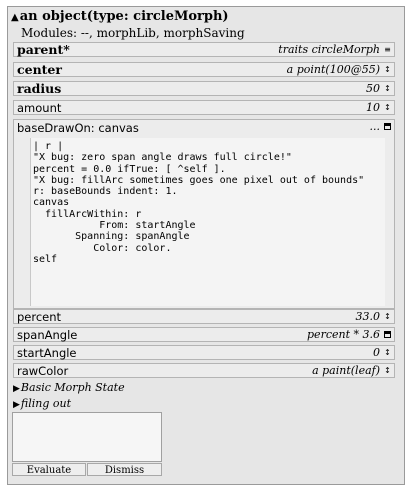  I want to click on evaluate-button: Evaluate, so click(49, 469).